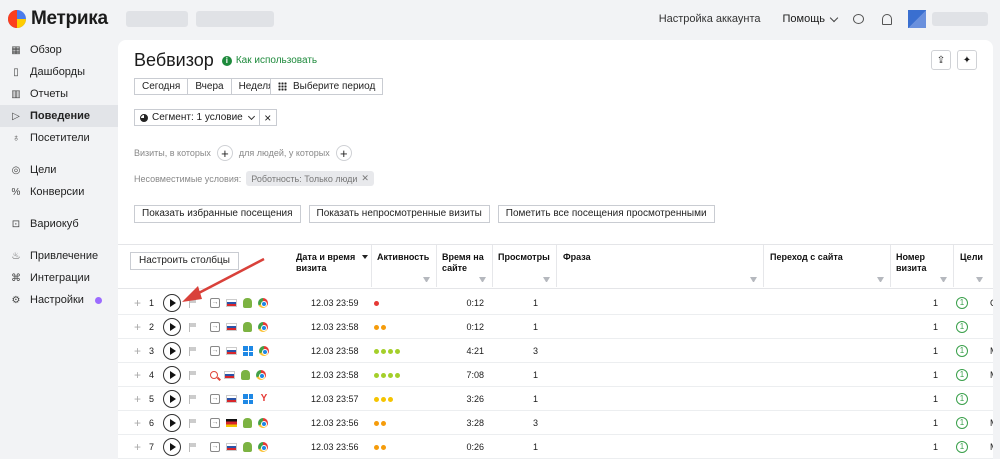  What do you see at coordinates (606, 214) in the screenshot?
I see `mark-all-viewed-button: Пометить все посещения просмотренными` at bounding box center [606, 214].